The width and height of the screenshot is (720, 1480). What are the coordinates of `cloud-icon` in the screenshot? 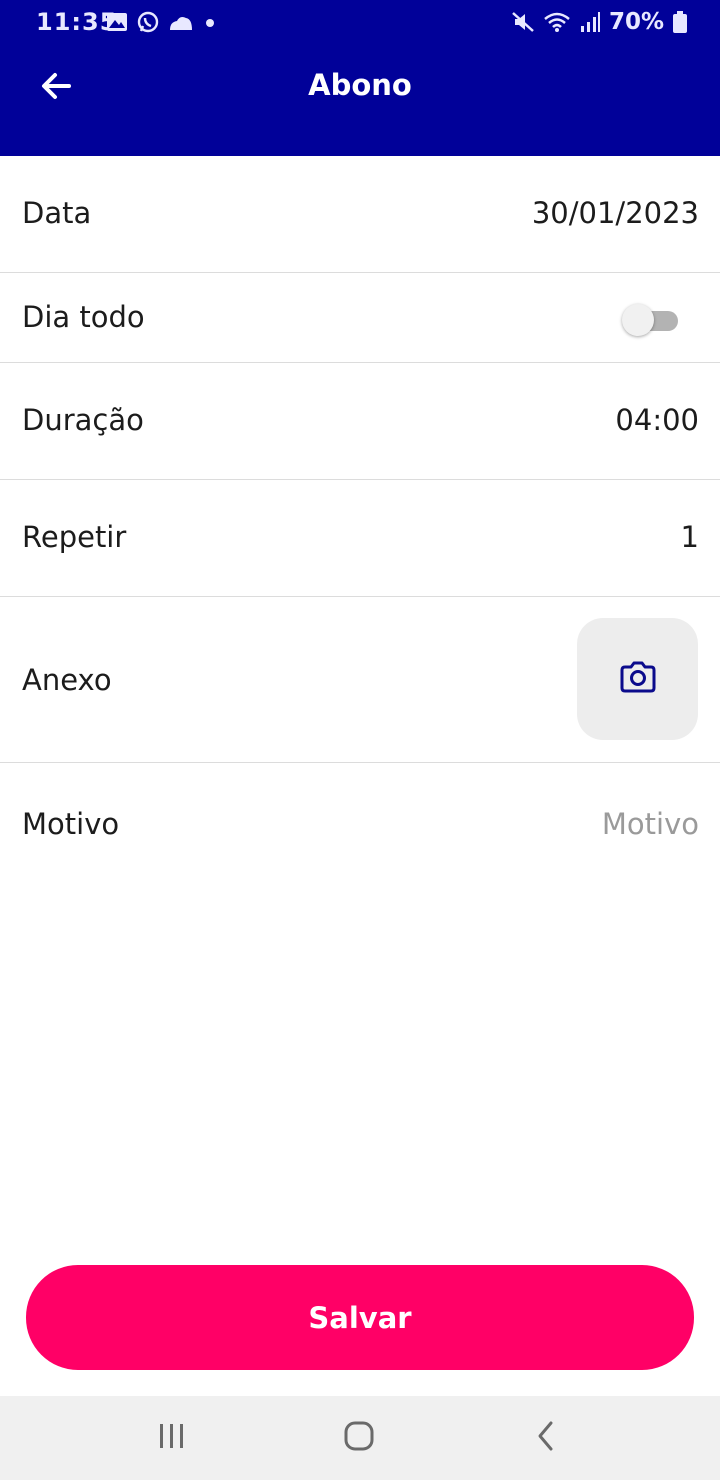 It's located at (181, 22).